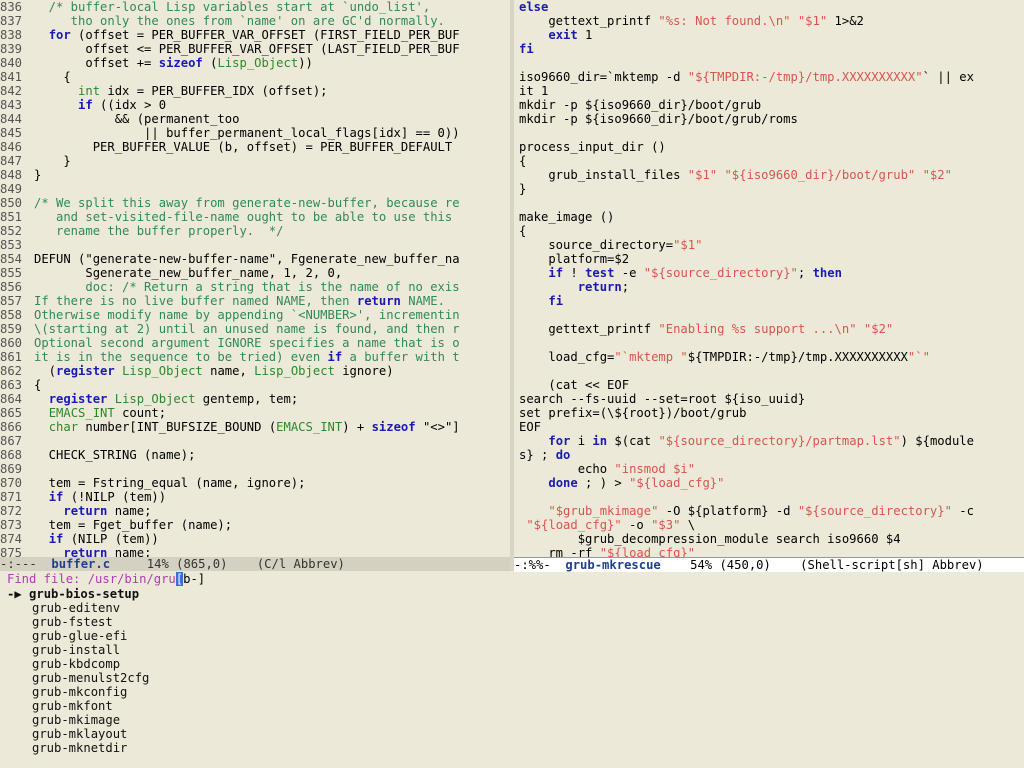  Describe the element at coordinates (512, 748) in the screenshot. I see `completion-item: grub-mknetdir` at that location.